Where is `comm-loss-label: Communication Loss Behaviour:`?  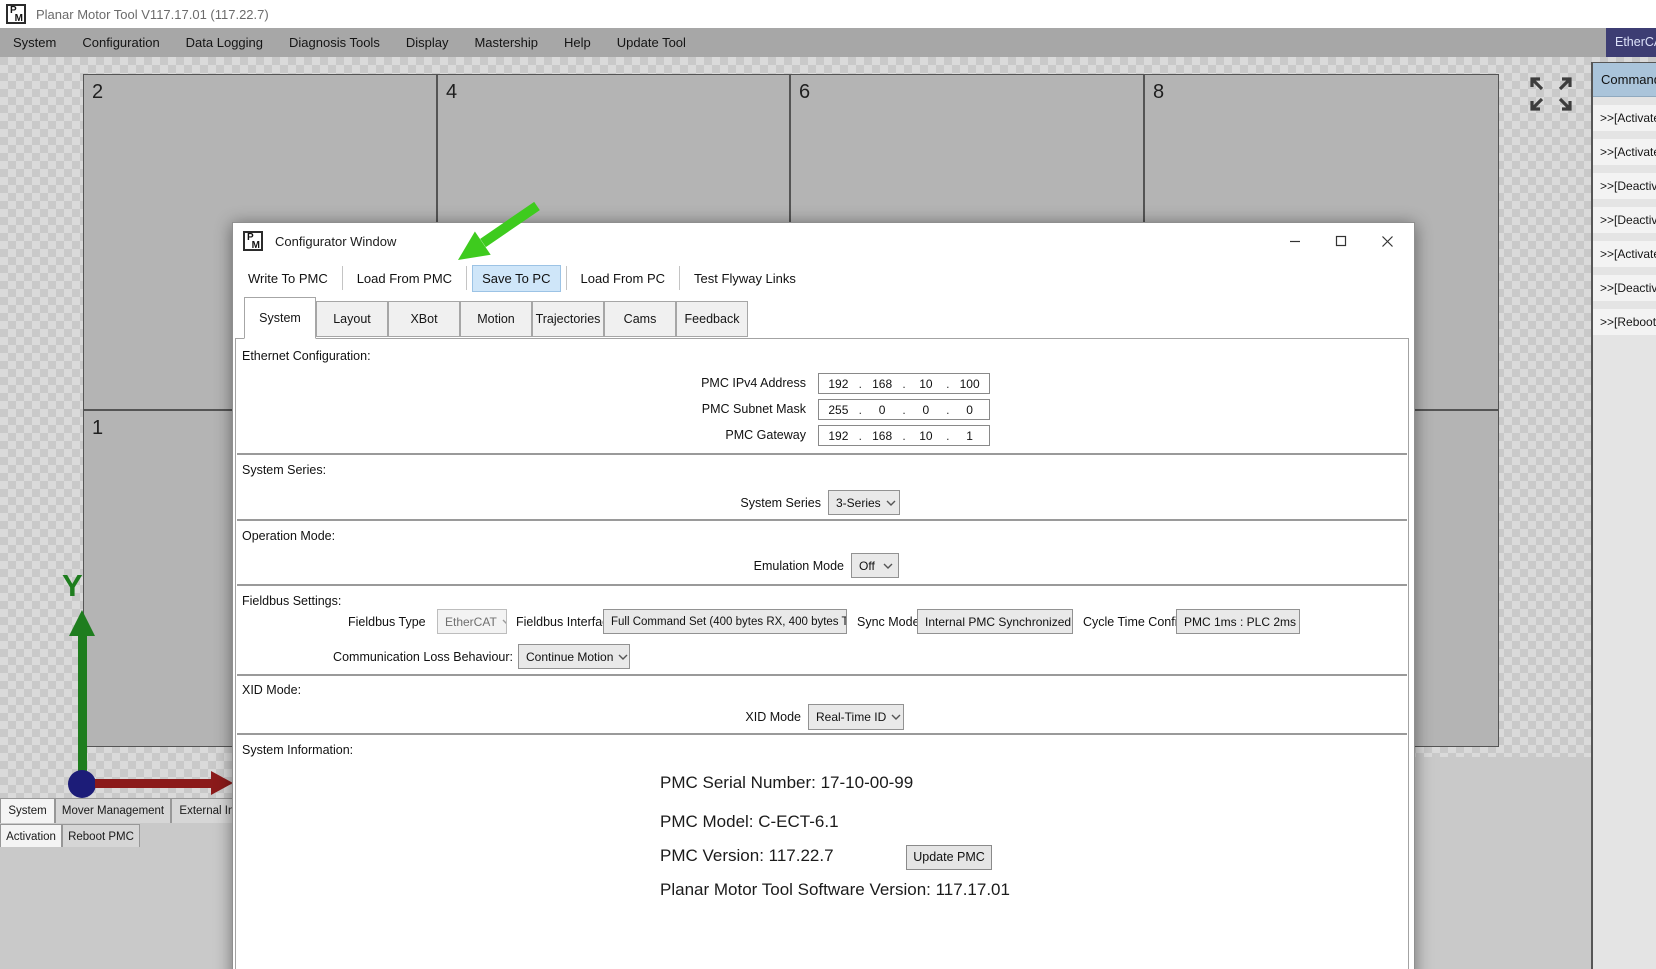 comm-loss-label: Communication Loss Behaviour: is located at coordinates (423, 657).